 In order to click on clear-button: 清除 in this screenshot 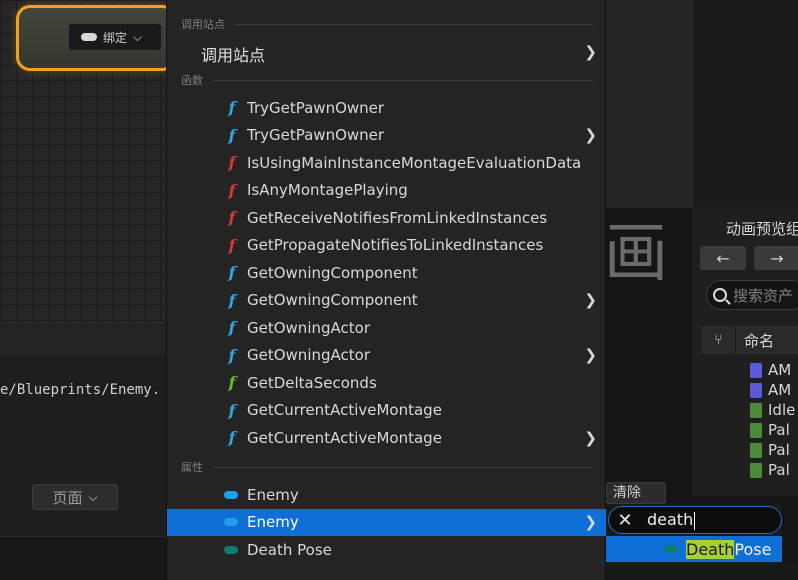, I will do `click(636, 493)`.